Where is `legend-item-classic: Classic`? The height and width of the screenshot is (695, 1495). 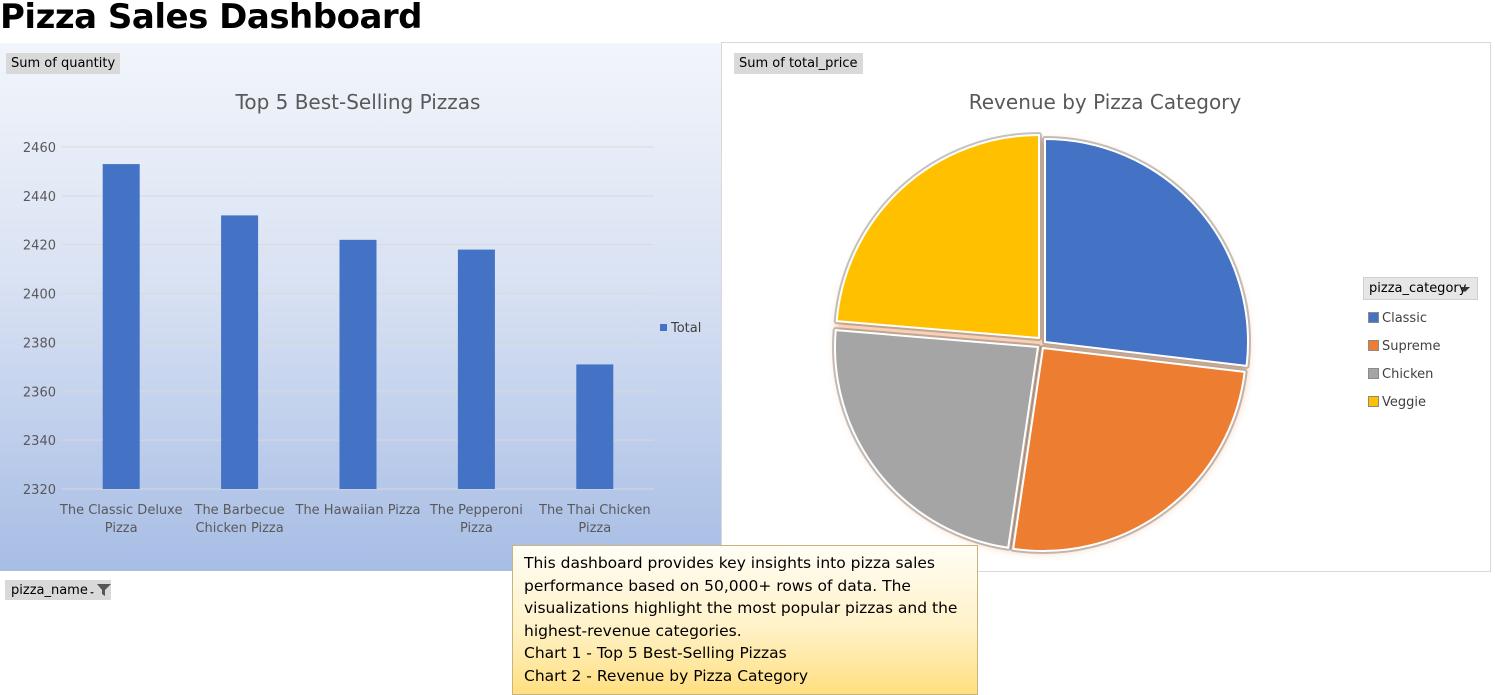
legend-item-classic: Classic is located at coordinates (1420, 318).